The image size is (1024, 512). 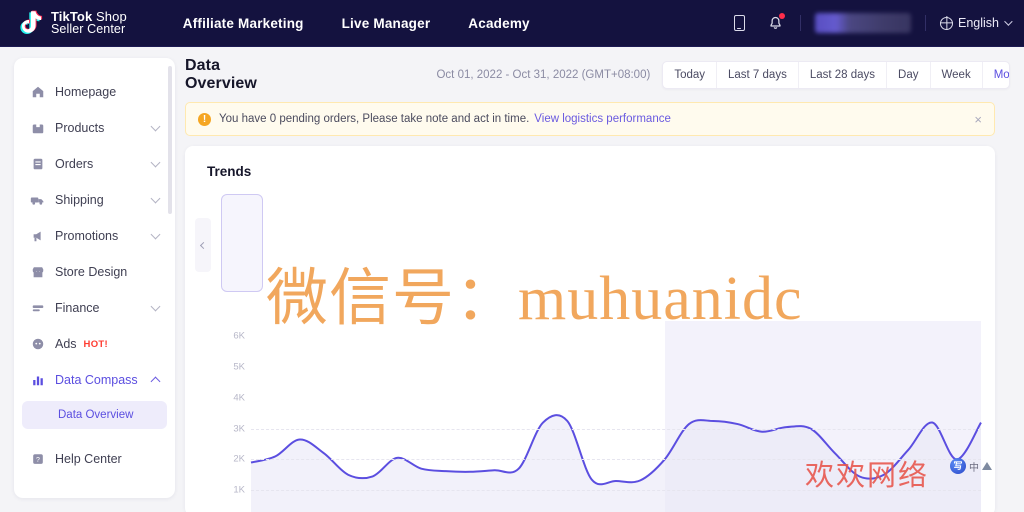 What do you see at coordinates (203, 245) in the screenshot?
I see `chevron-left-icon` at bounding box center [203, 245].